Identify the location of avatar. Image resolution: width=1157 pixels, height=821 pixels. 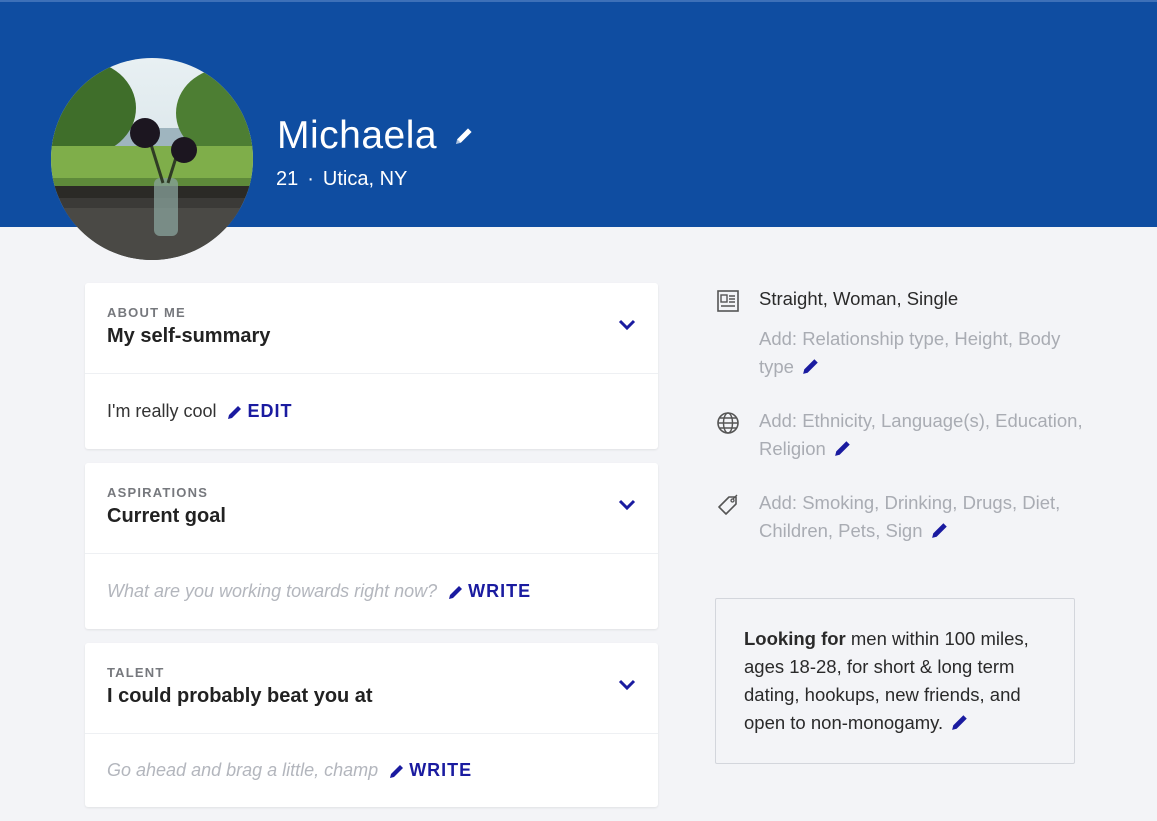
(152, 159).